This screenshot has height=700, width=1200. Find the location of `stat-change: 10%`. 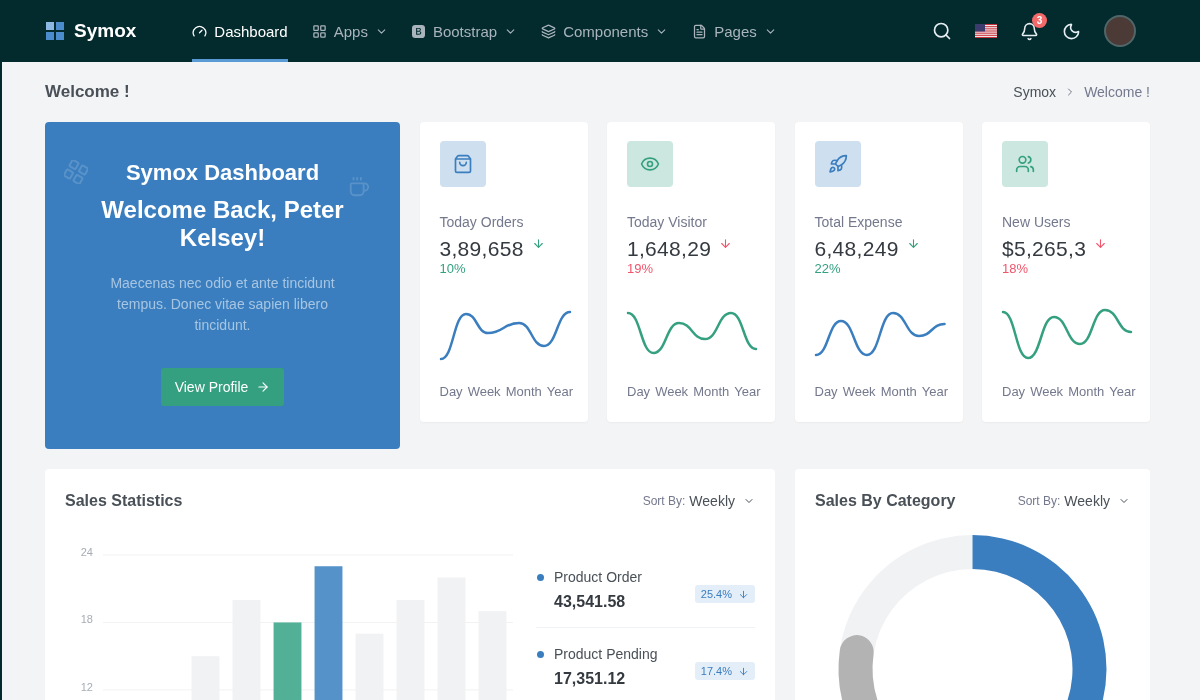

stat-change: 10% is located at coordinates (452, 269).